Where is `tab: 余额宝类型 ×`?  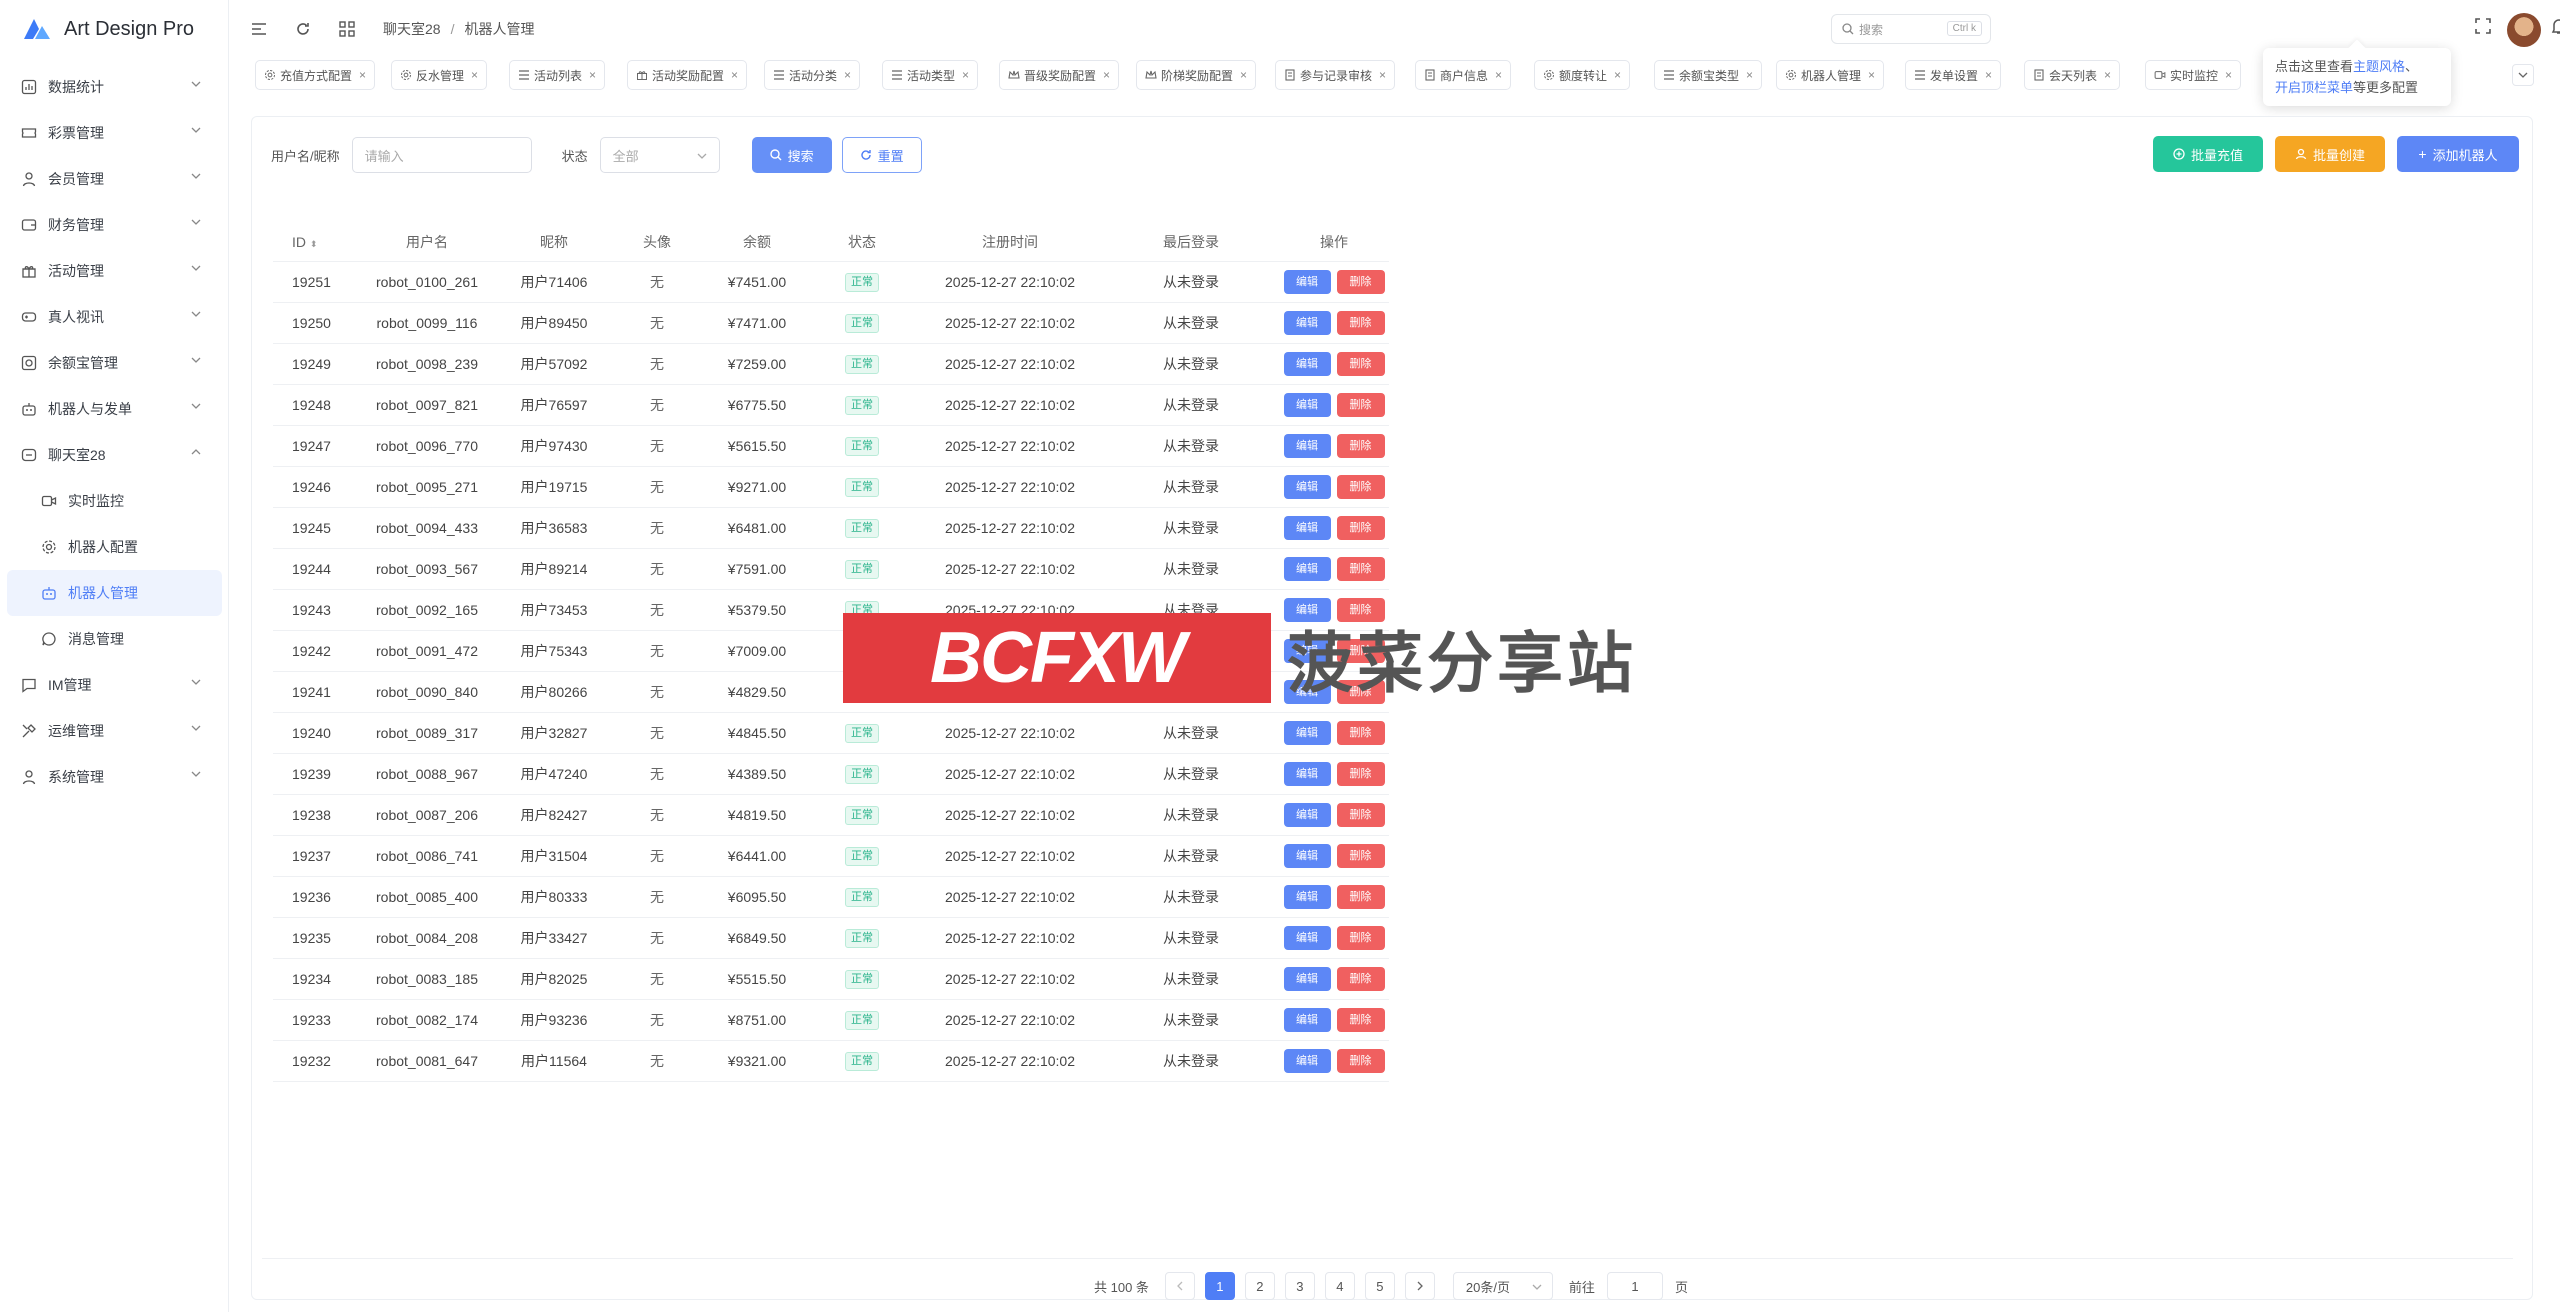 tab: 余额宝类型 × is located at coordinates (1708, 75).